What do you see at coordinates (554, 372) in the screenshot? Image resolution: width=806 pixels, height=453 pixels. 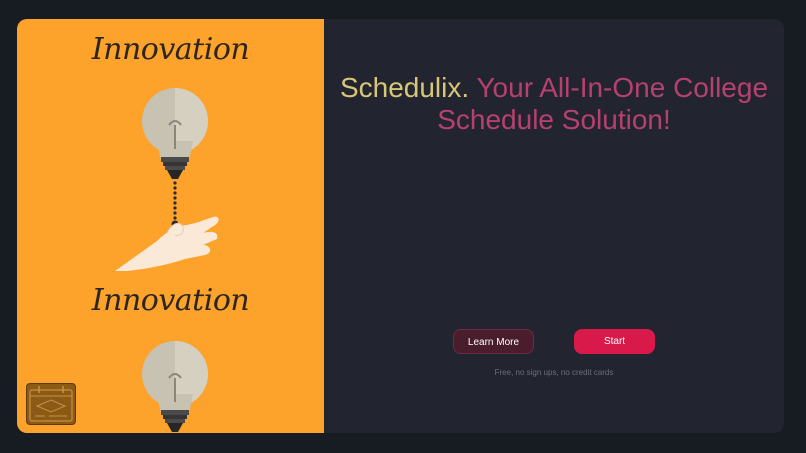 I see `pricing-note: Free, no sign ups, no credit cards` at bounding box center [554, 372].